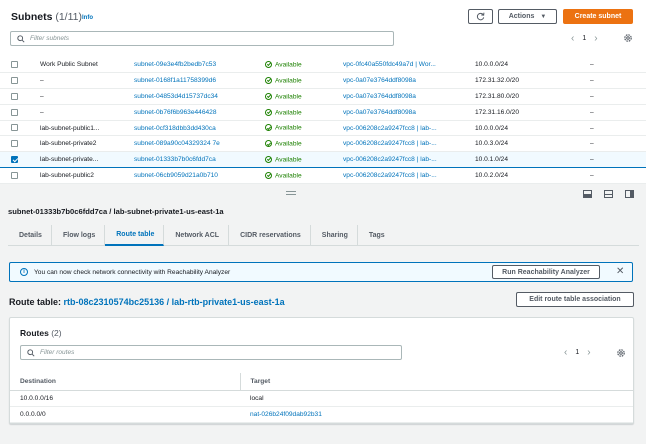 The height and width of the screenshot is (444, 646). Describe the element at coordinates (323, 193) in the screenshot. I see `panel-splitter` at that location.